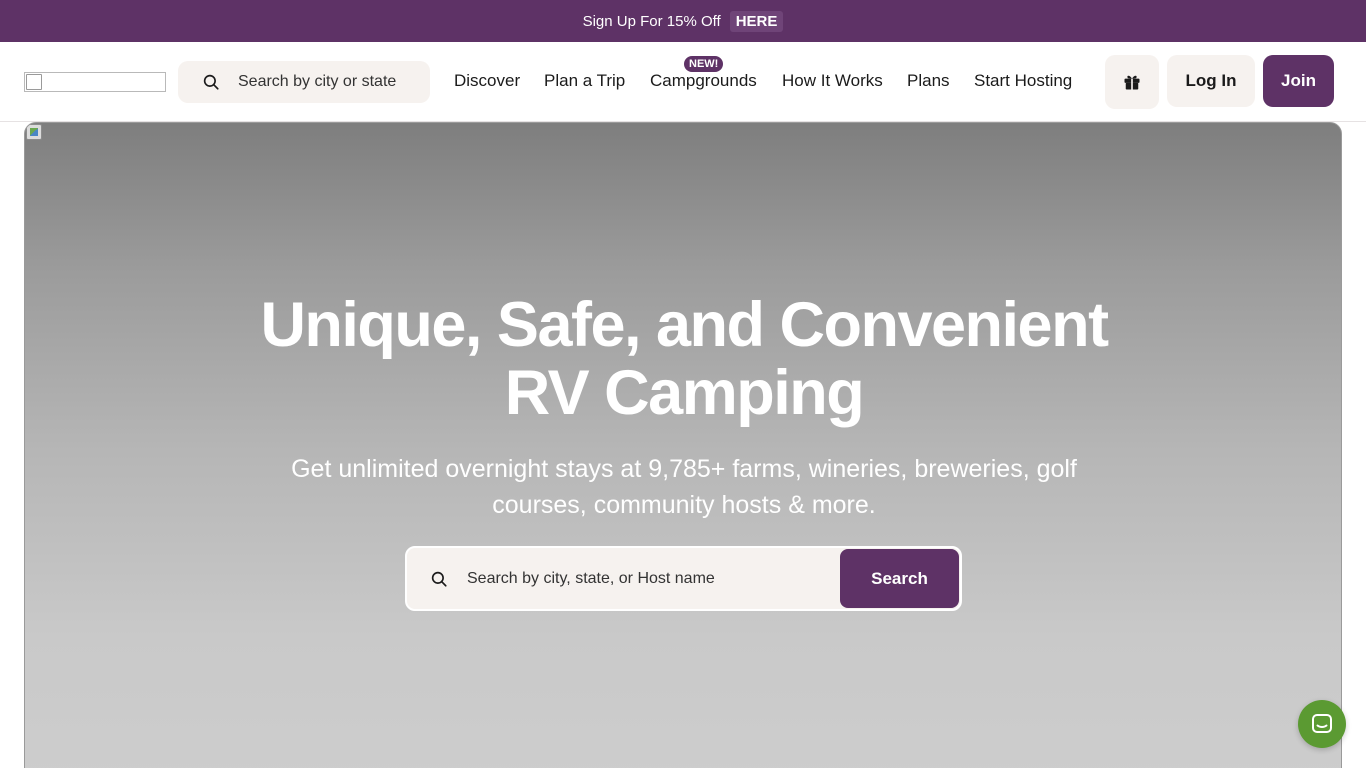 The width and height of the screenshot is (1366, 768). I want to click on nav-how-it-works: How It Works, so click(832, 81).